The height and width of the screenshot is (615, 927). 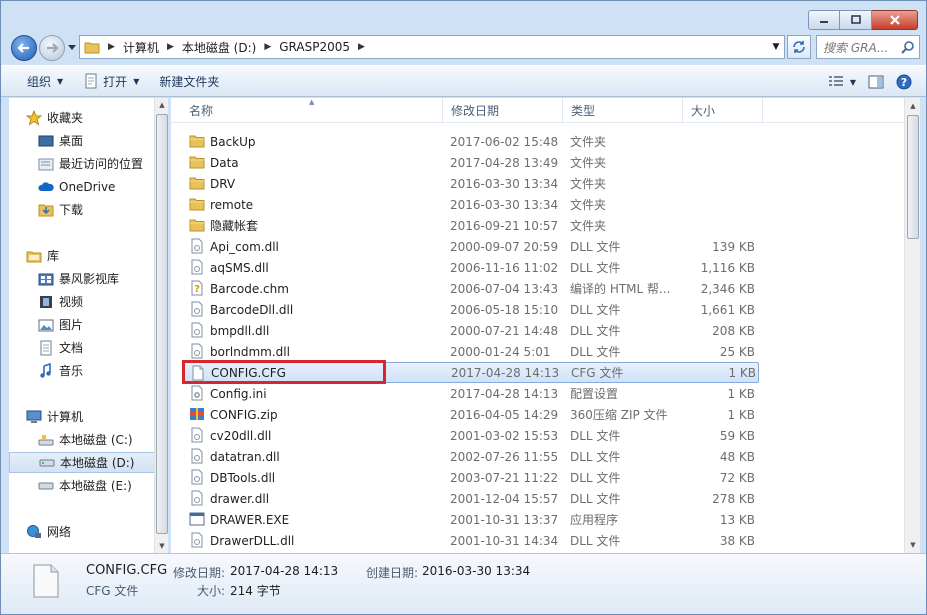 I want to click on refresh-button, so click(x=799, y=47).